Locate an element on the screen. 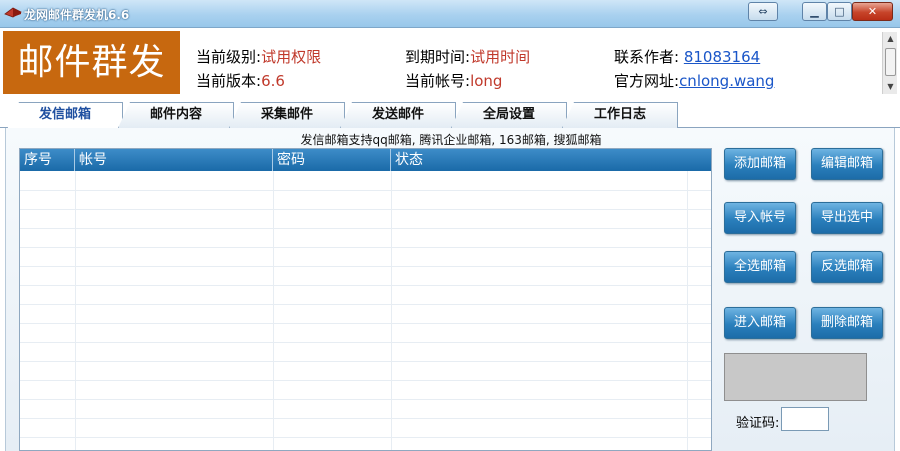  tab-send-mail: 发送邮件 is located at coordinates (398, 115).